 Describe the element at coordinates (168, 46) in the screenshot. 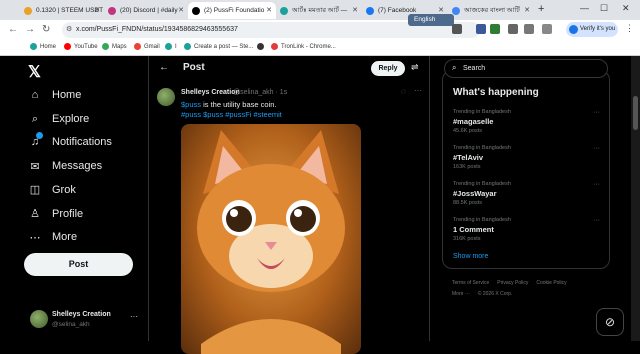

I see `bookmark-favicon-icon` at that location.